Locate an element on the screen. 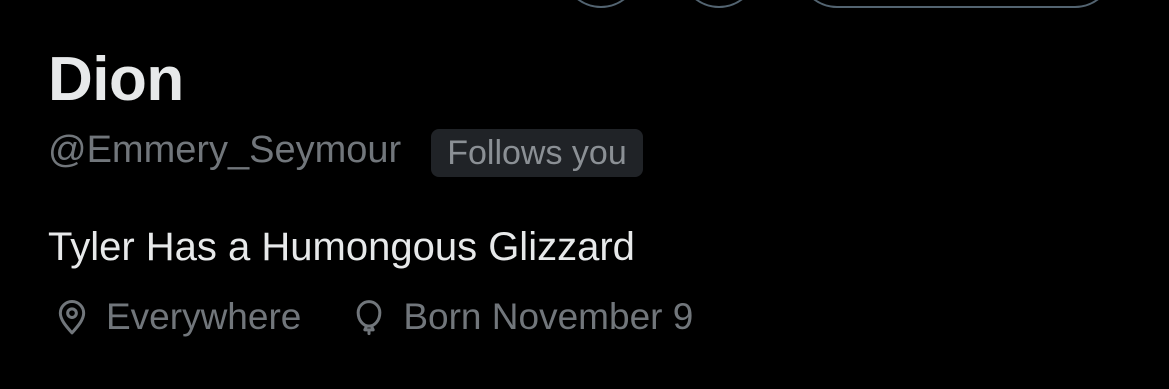 The width and height of the screenshot is (1169, 389). display-name: Dion is located at coordinates (116, 79).